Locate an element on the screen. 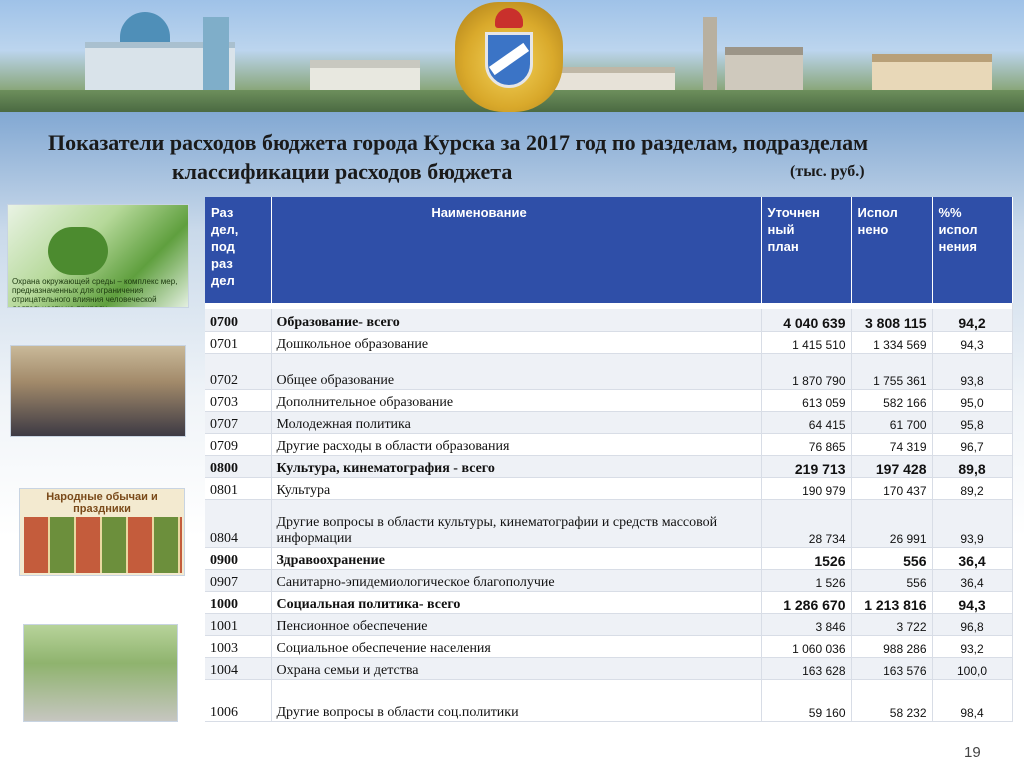 The width and height of the screenshot is (1024, 767). row-name: Культура, кинематография - всего is located at coordinates (516, 466).